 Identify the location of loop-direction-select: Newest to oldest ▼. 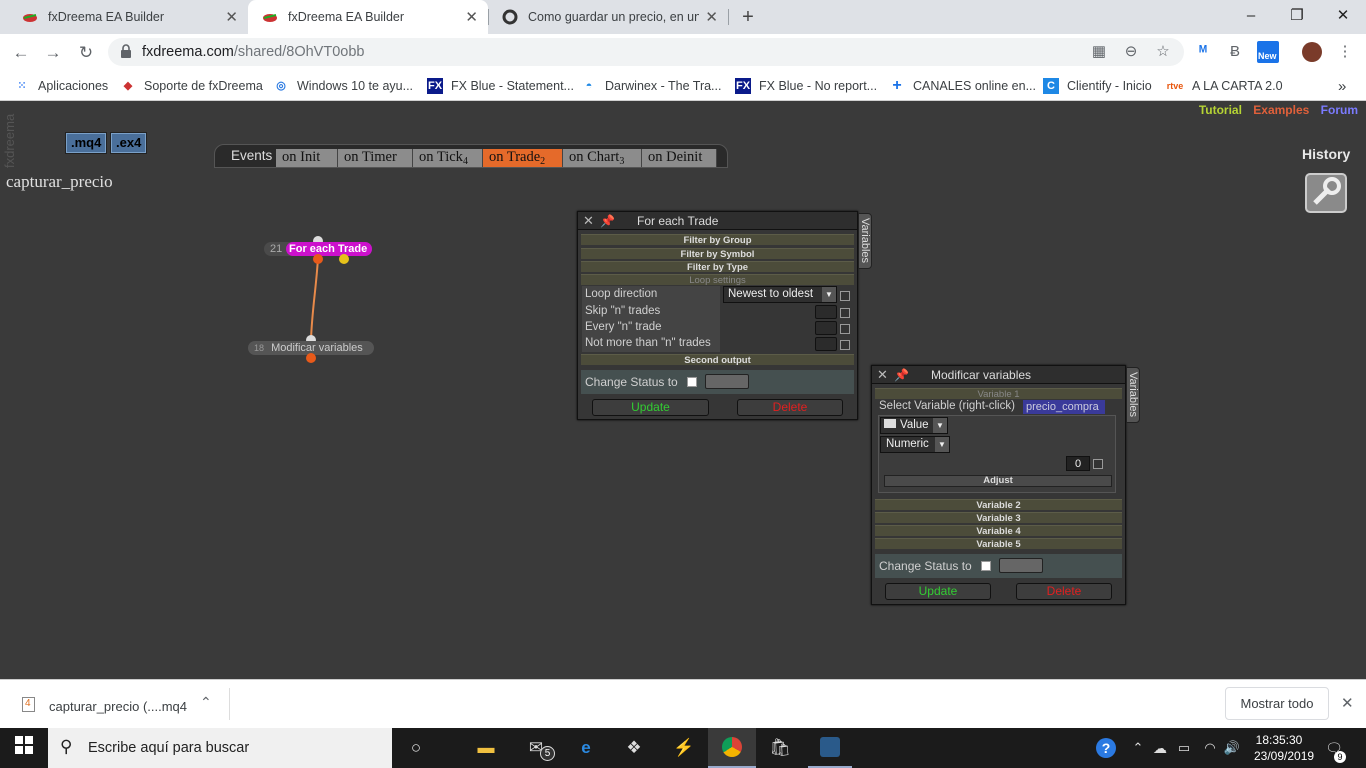
(780, 294).